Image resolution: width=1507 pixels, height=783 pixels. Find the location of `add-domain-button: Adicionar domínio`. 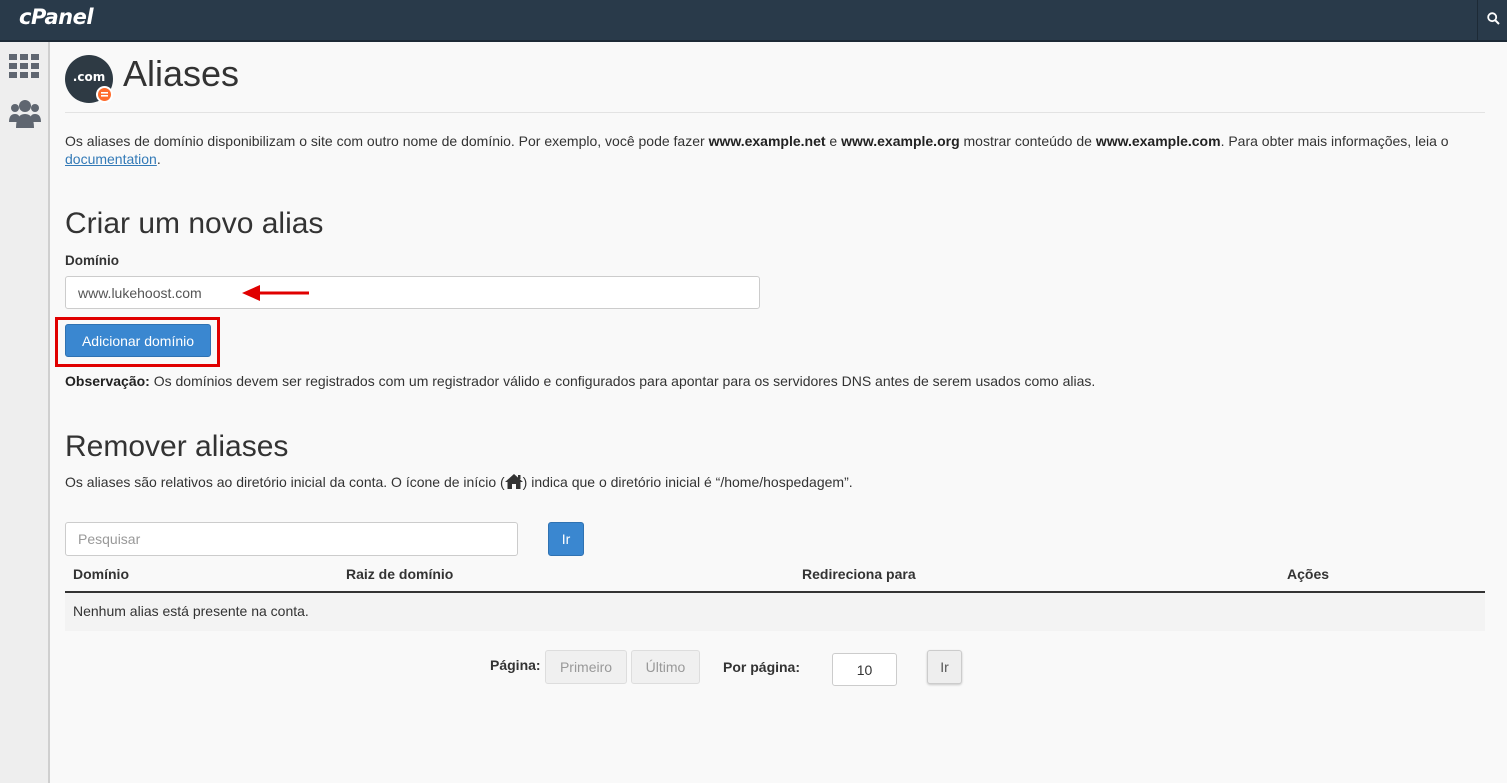

add-domain-button: Adicionar domínio is located at coordinates (138, 340).